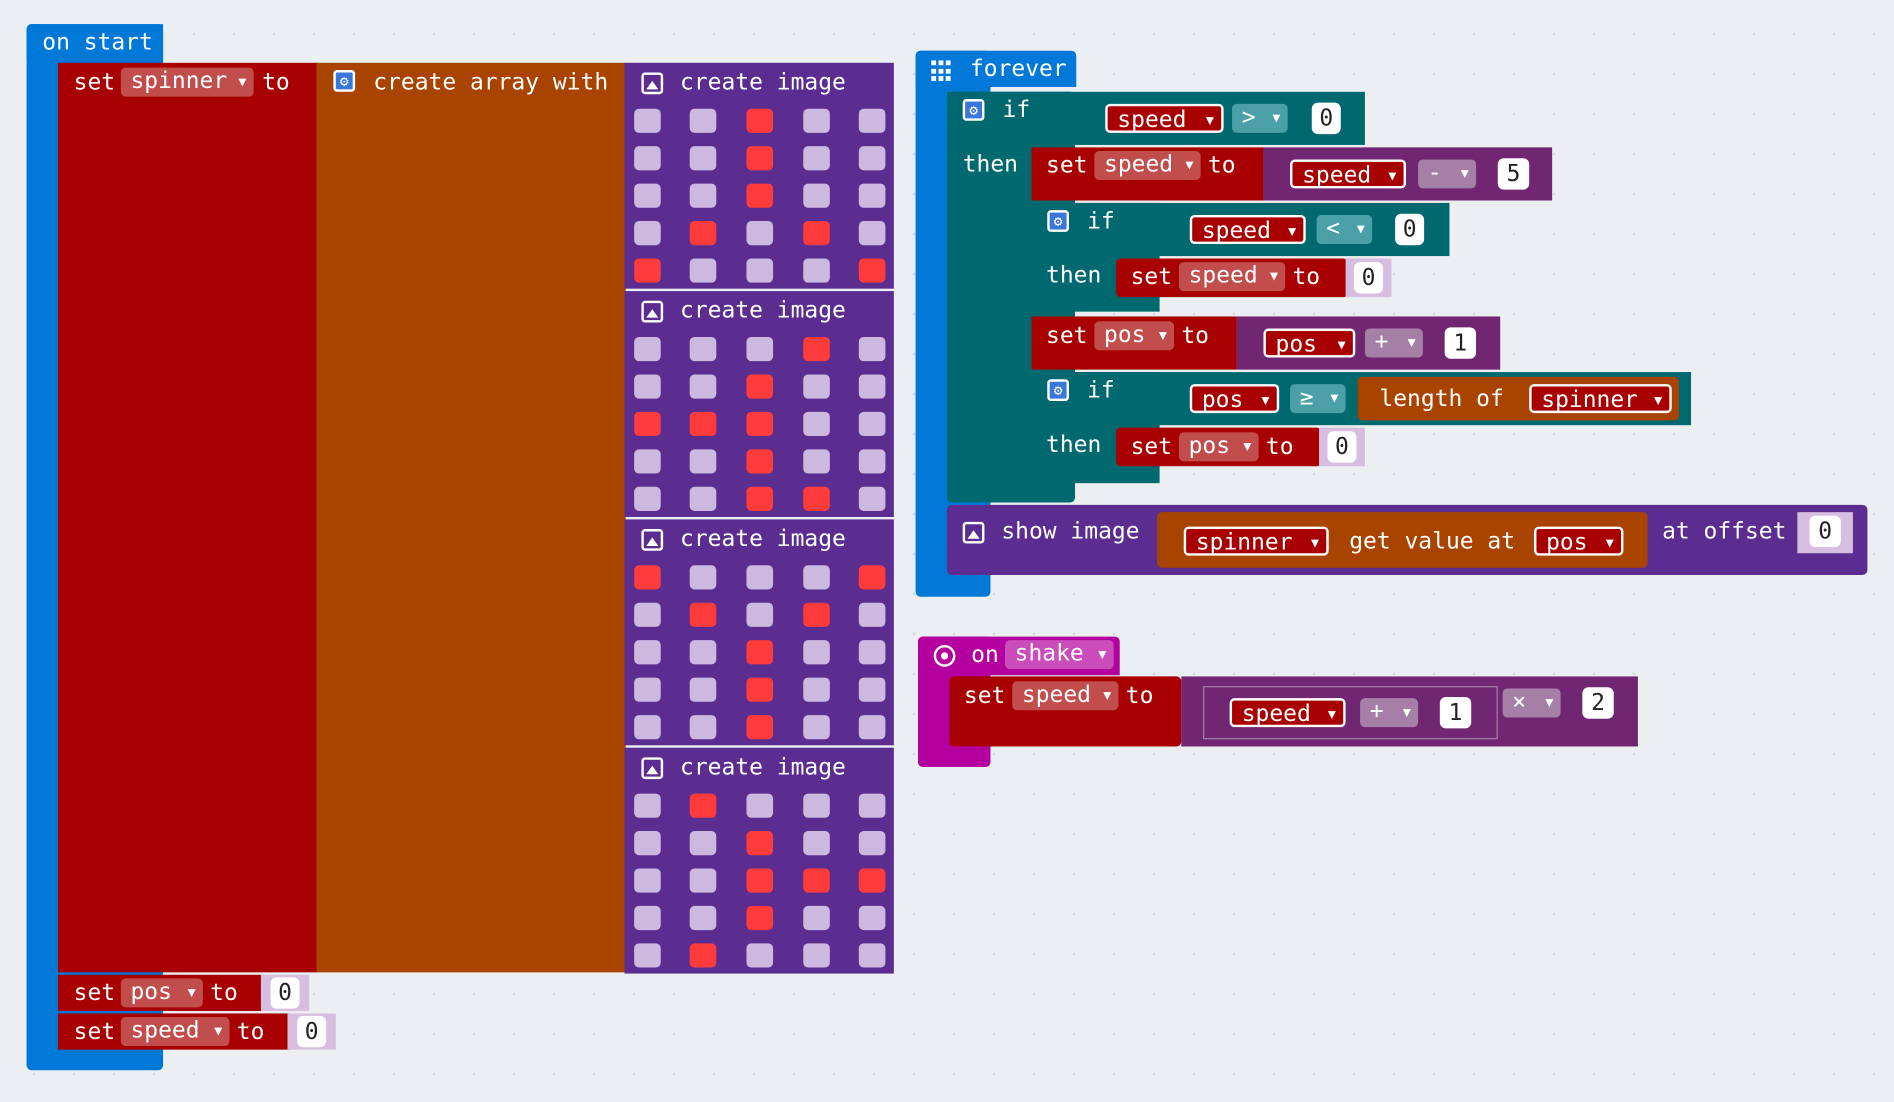  Describe the element at coordinates (1393, 343) in the screenshot. I see `math-operator-dropdown: + ▼` at that location.